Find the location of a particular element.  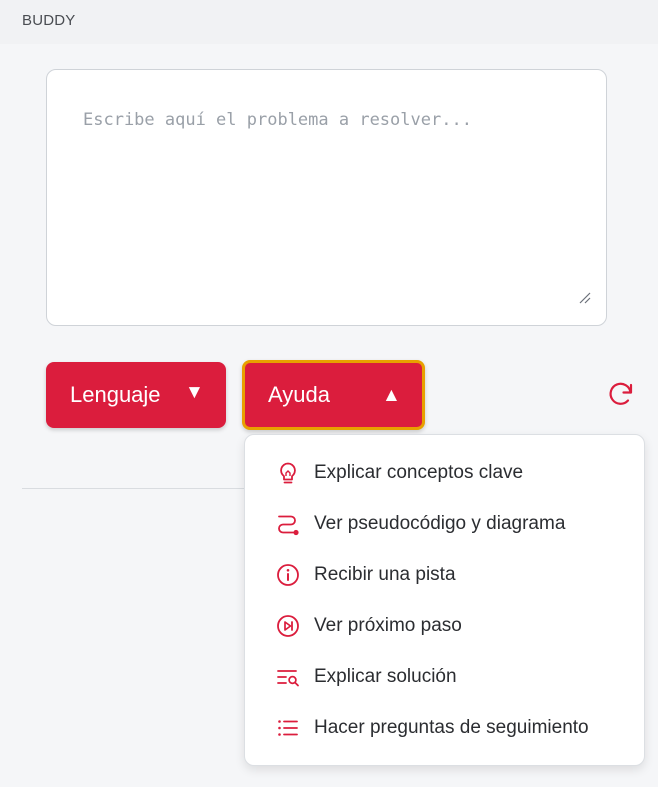

route-icon is located at coordinates (288, 525).